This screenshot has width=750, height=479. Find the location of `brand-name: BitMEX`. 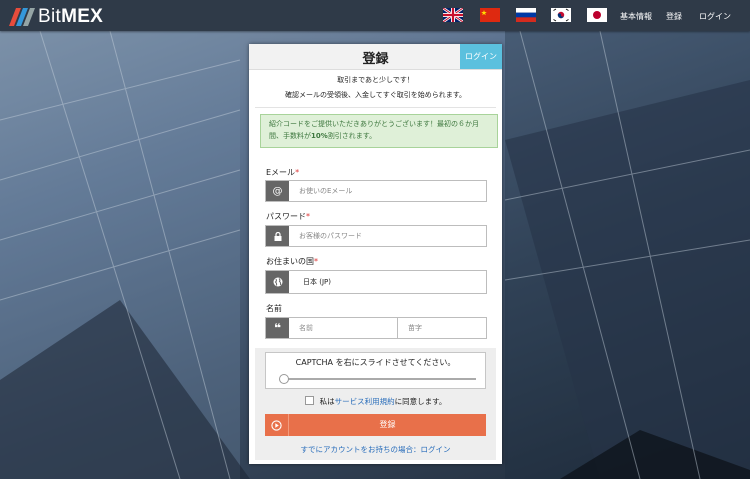

brand-name: BitMEX is located at coordinates (70, 17).